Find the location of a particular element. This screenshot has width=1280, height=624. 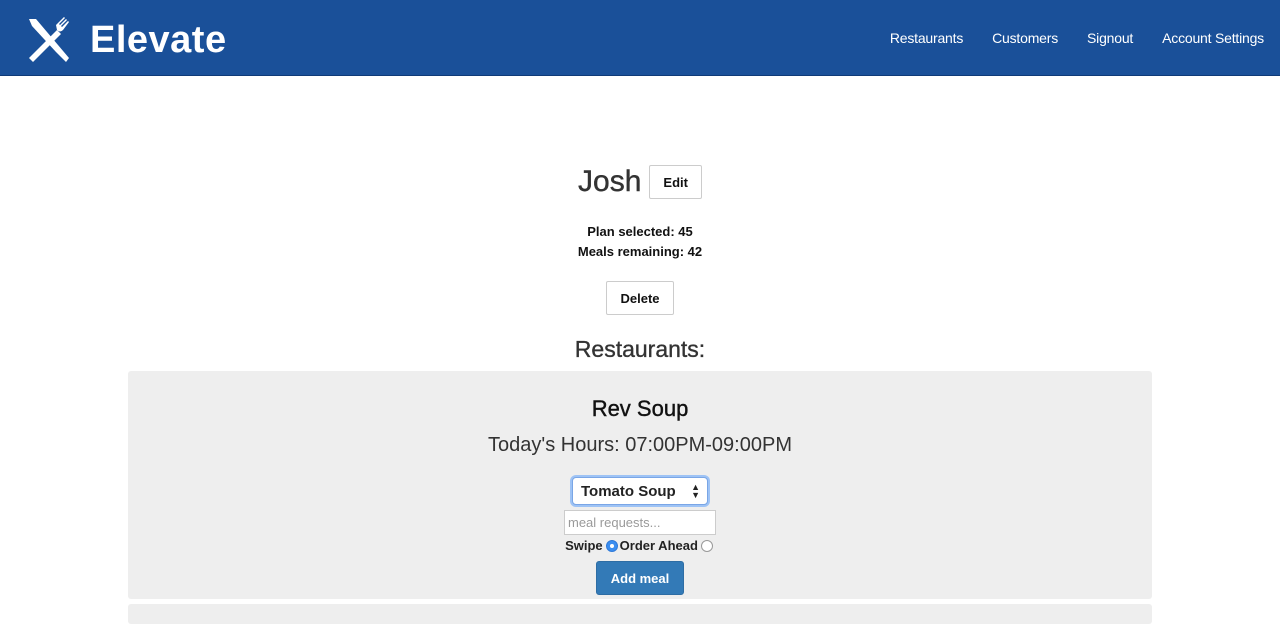

delete-button: Delete is located at coordinates (640, 298).